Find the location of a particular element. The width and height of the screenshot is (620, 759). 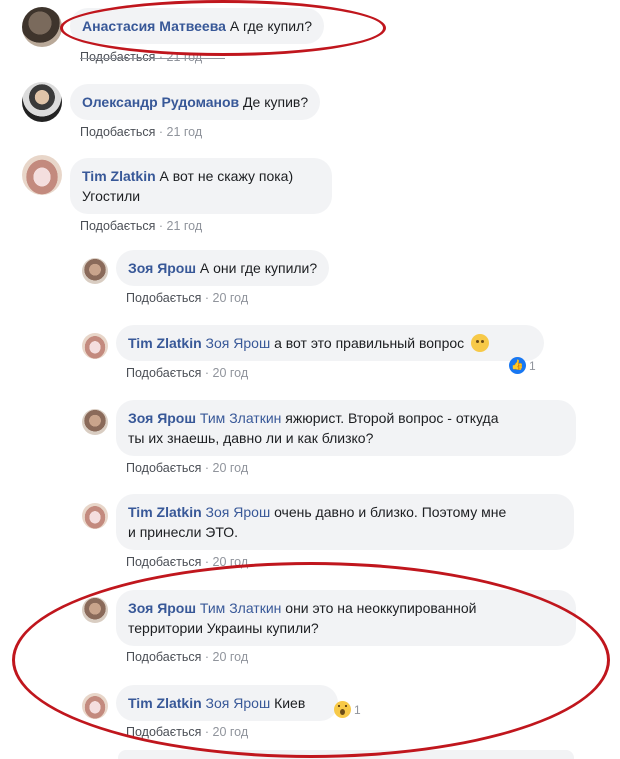

reaction-badge-2: 👍 1 is located at coordinates (522, 365).